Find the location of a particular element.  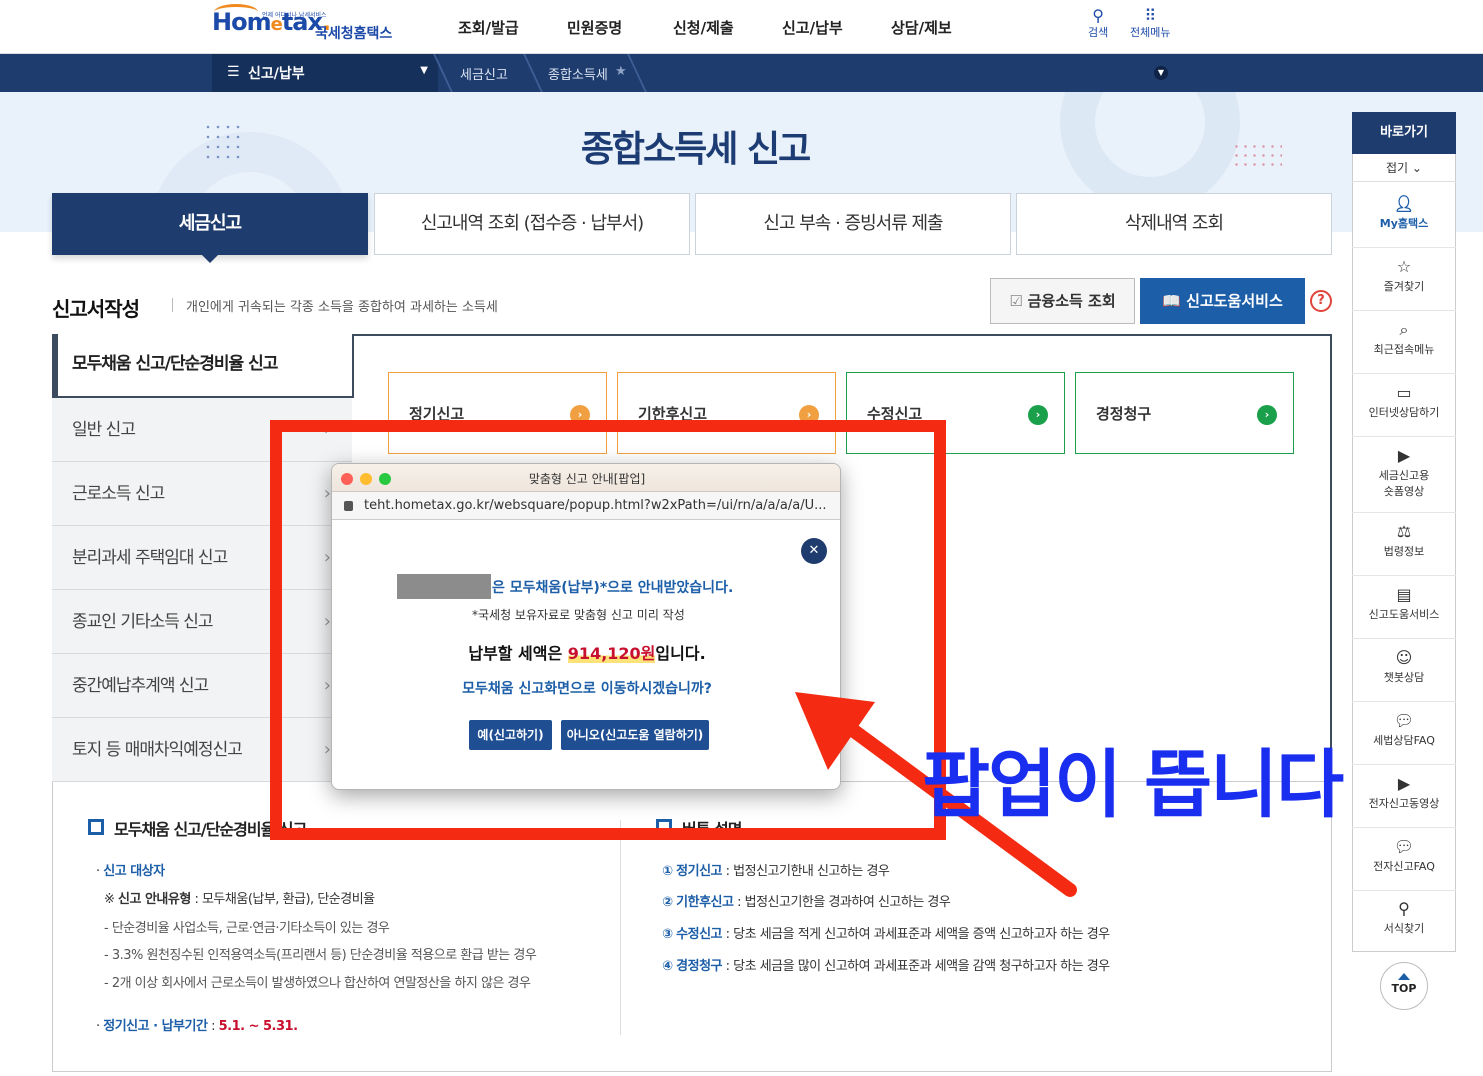

search-button: ⚲ 검색 is located at coordinates (1098, 24).